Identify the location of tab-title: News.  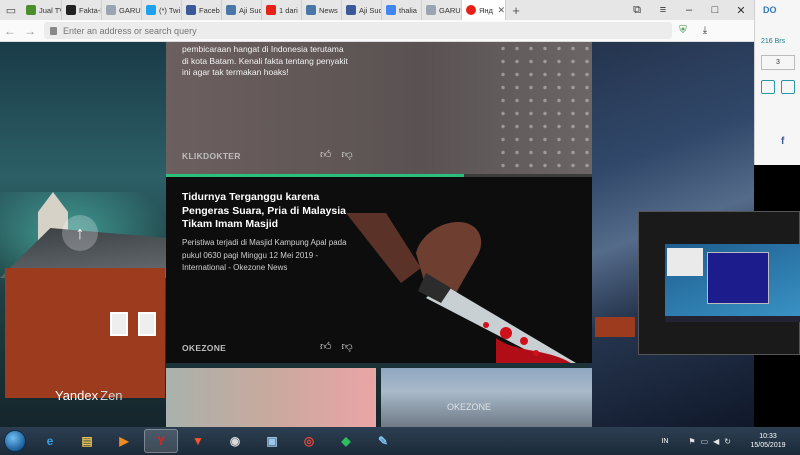
(328, 10).